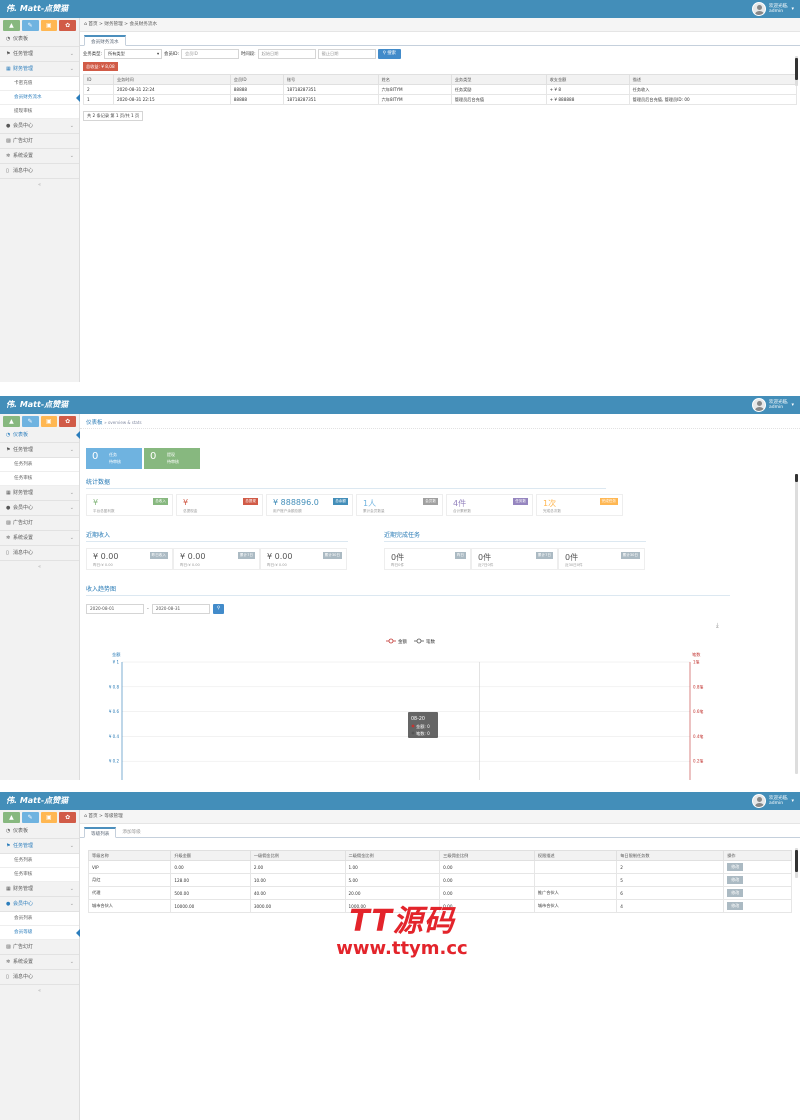 This screenshot has width=800, height=1120. What do you see at coordinates (346, 54) in the screenshot?
I see `end-date-input: 截止日期` at bounding box center [346, 54].